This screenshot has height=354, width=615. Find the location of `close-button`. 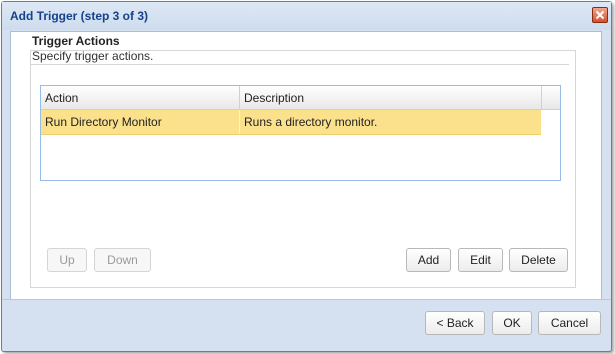

close-button is located at coordinates (600, 15).